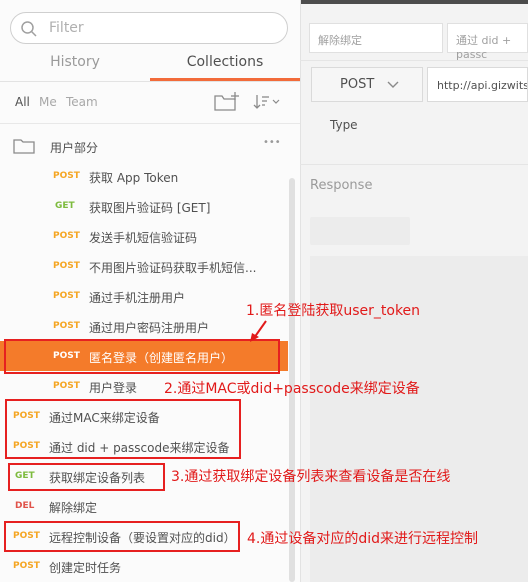 The width and height of the screenshot is (528, 582). What do you see at coordinates (144, 506) in the screenshot?
I see `request-item: DEL 解除绑定` at bounding box center [144, 506].